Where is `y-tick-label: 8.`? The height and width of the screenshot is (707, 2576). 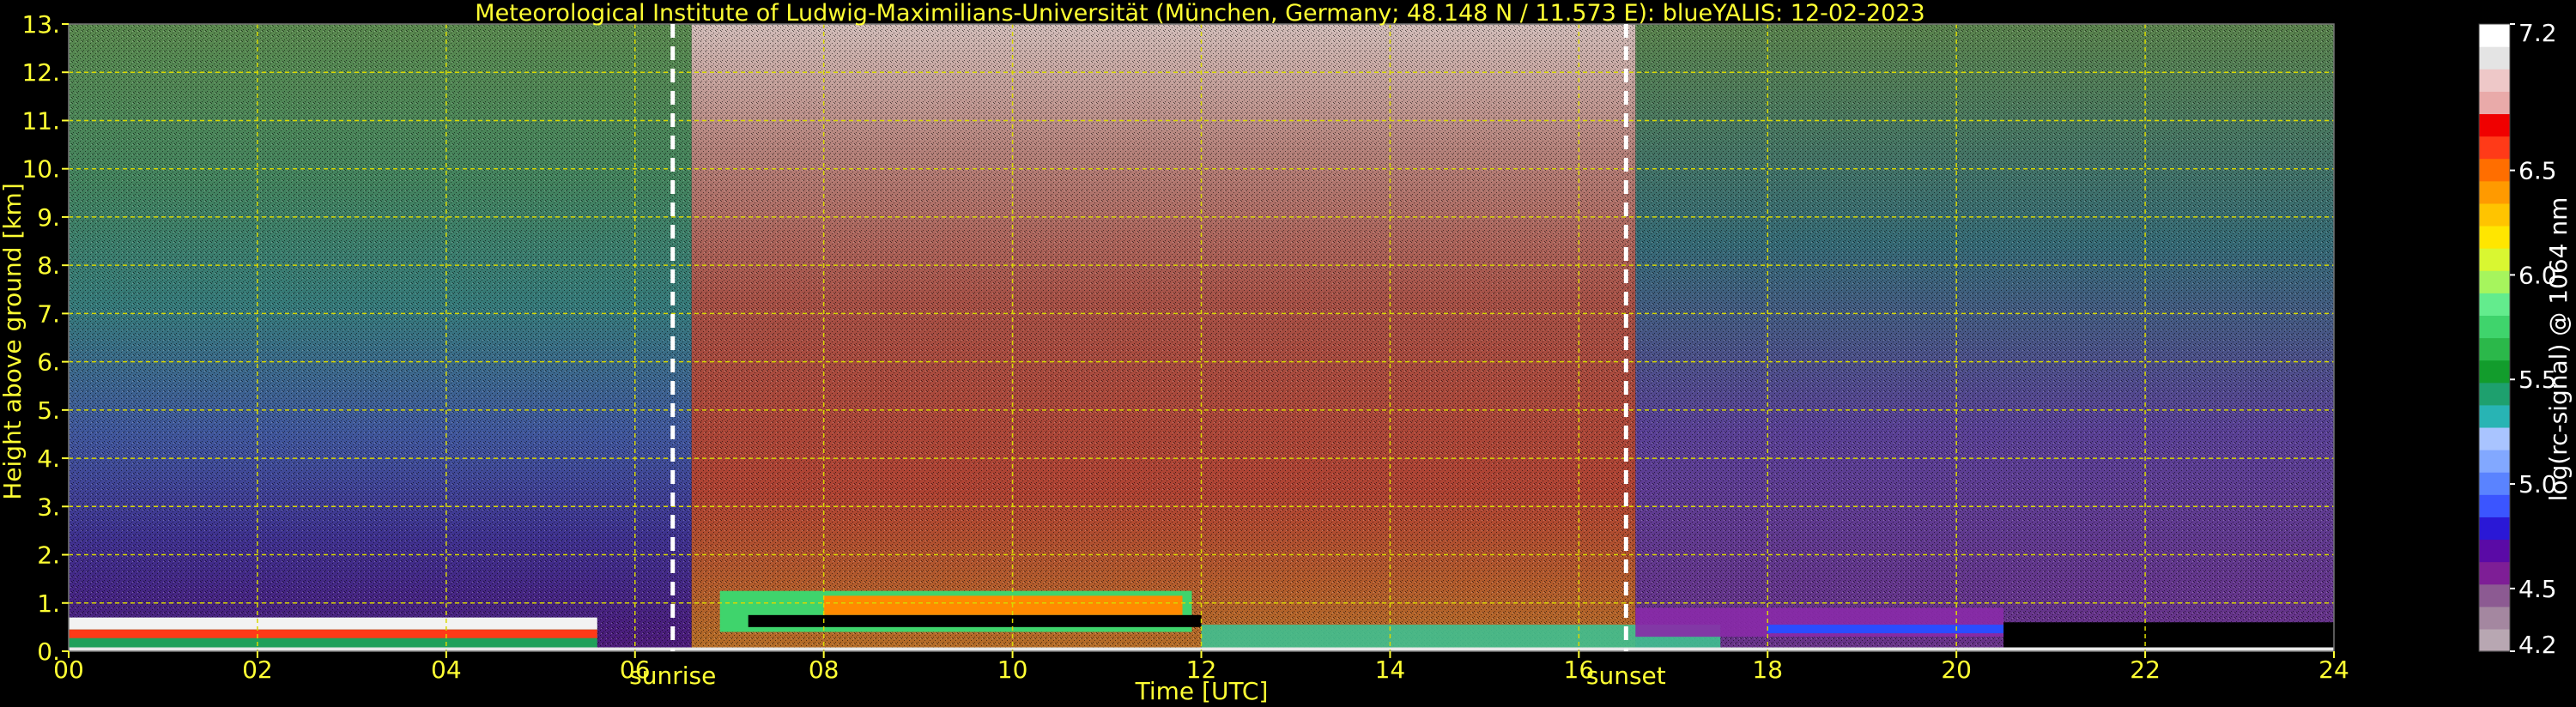
y-tick-label: 8. is located at coordinates (48, 265).